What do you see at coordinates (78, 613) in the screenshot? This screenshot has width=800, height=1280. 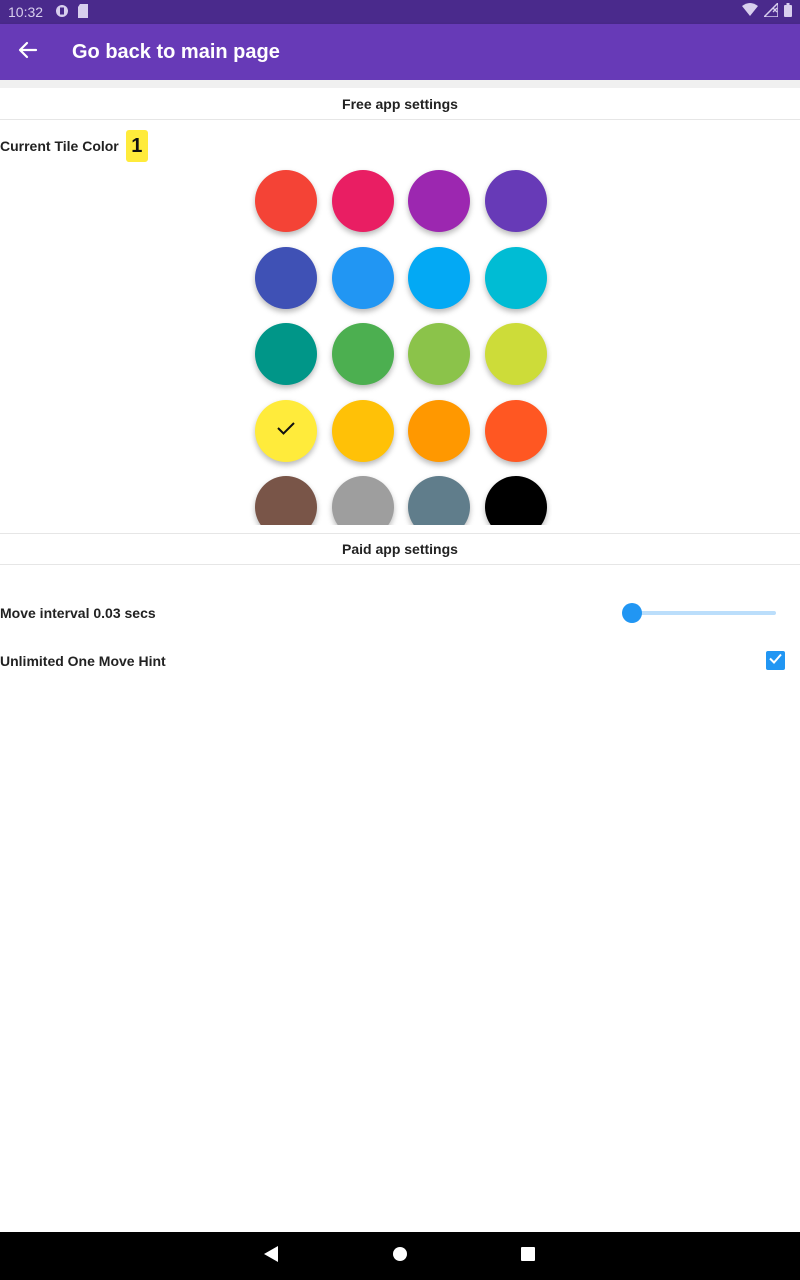 I see `move-interval-label: Move interval 0.03 secs` at bounding box center [78, 613].